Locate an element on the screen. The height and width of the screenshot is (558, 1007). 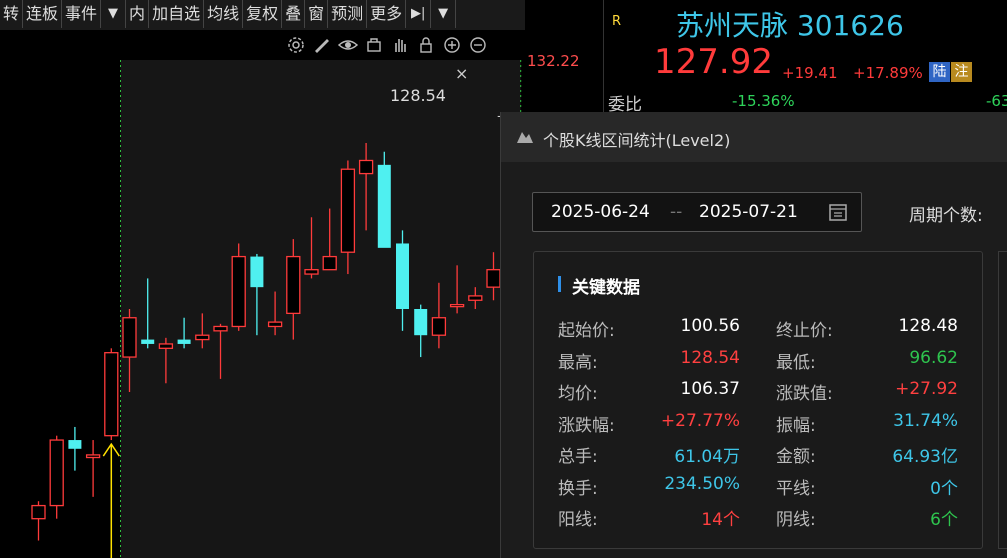
stat-value: 6个 is located at coordinates (944, 520).